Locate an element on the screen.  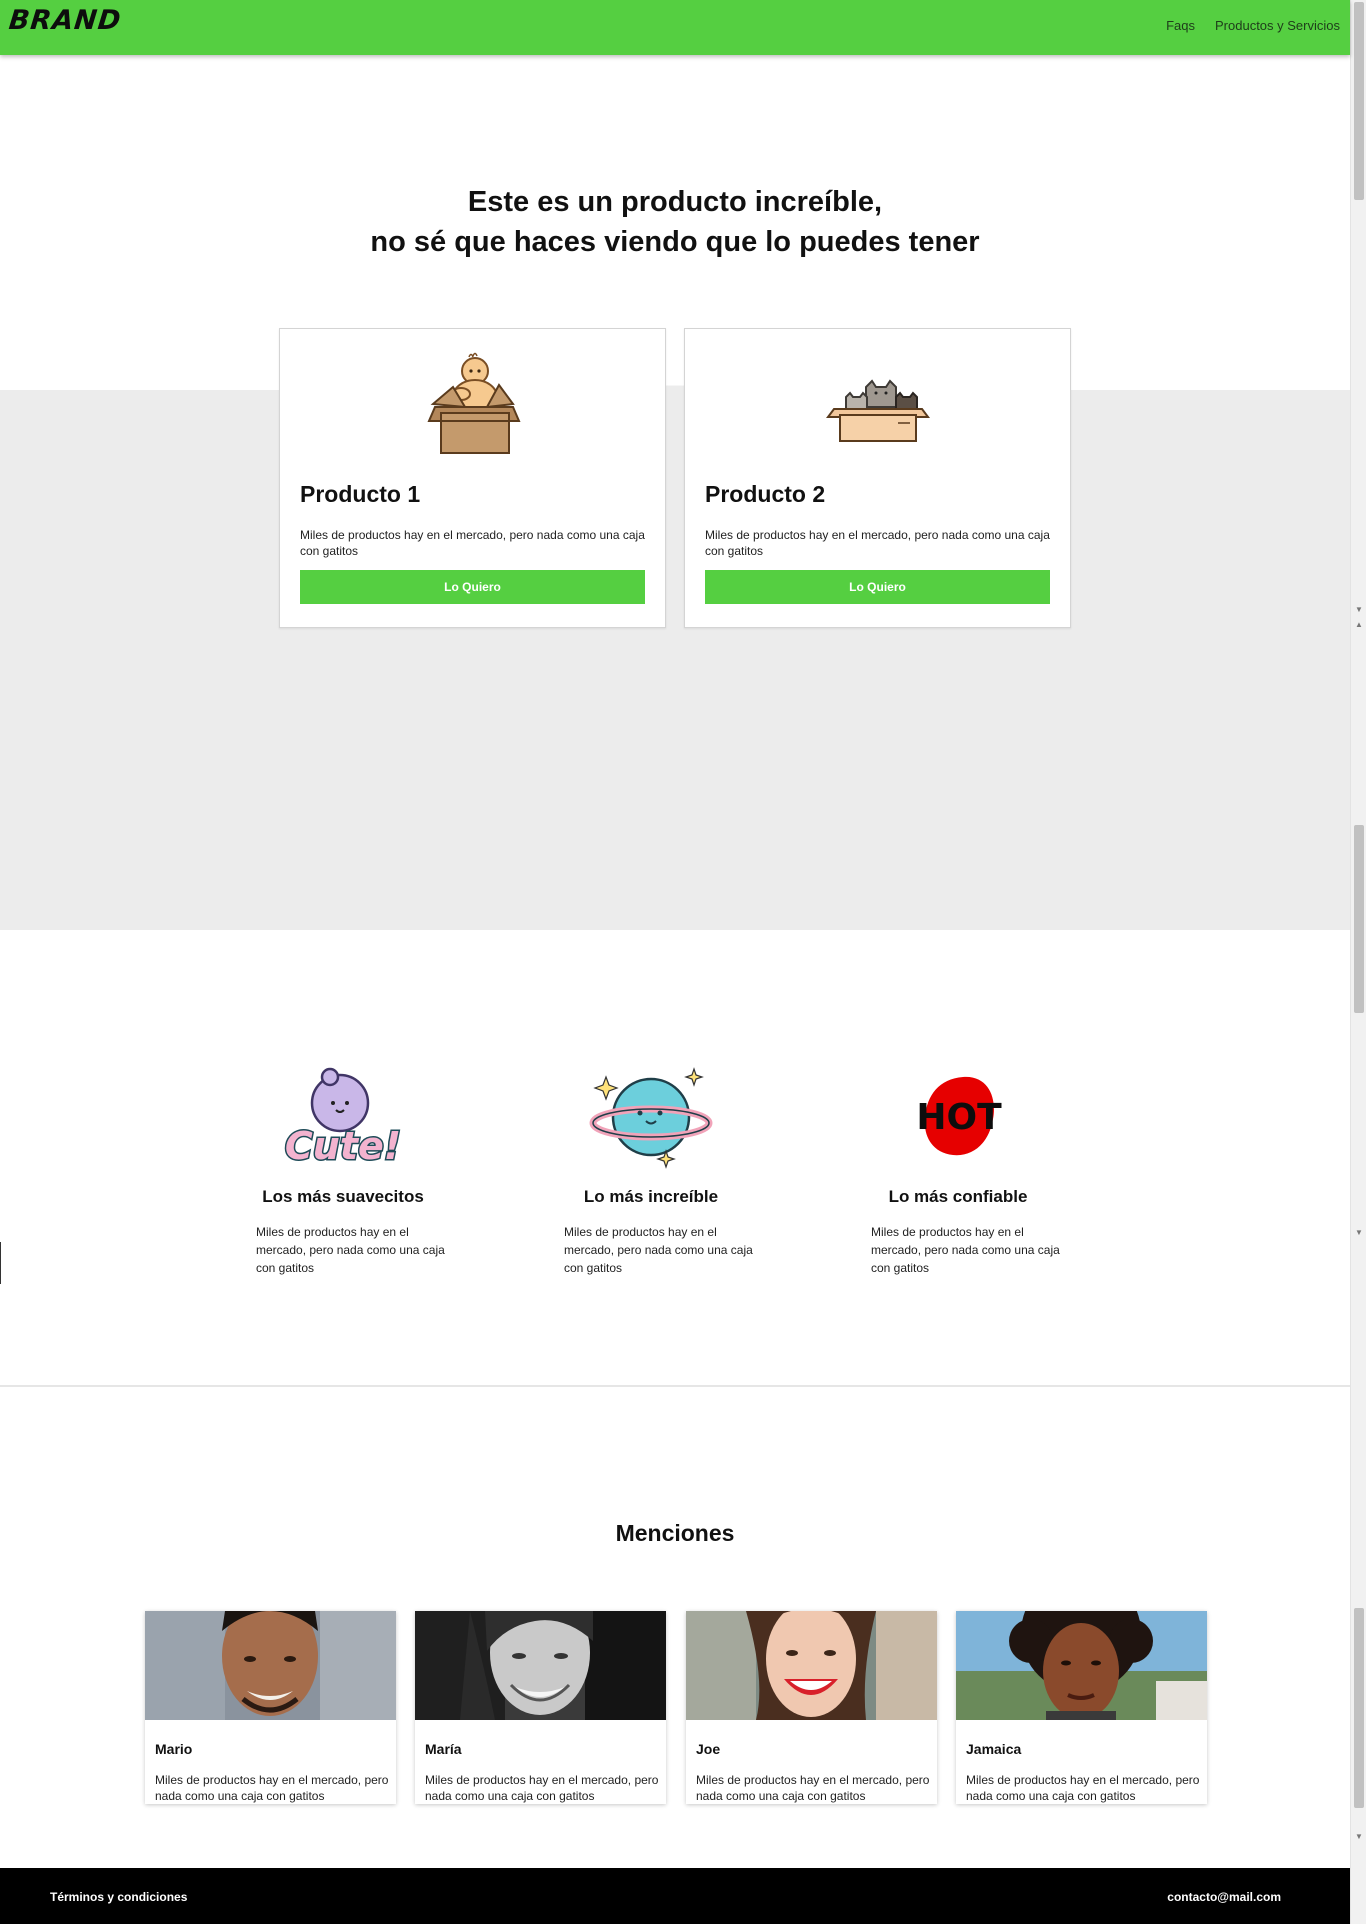
feature-title: Lo más confiable is located at coordinates (958, 1196).